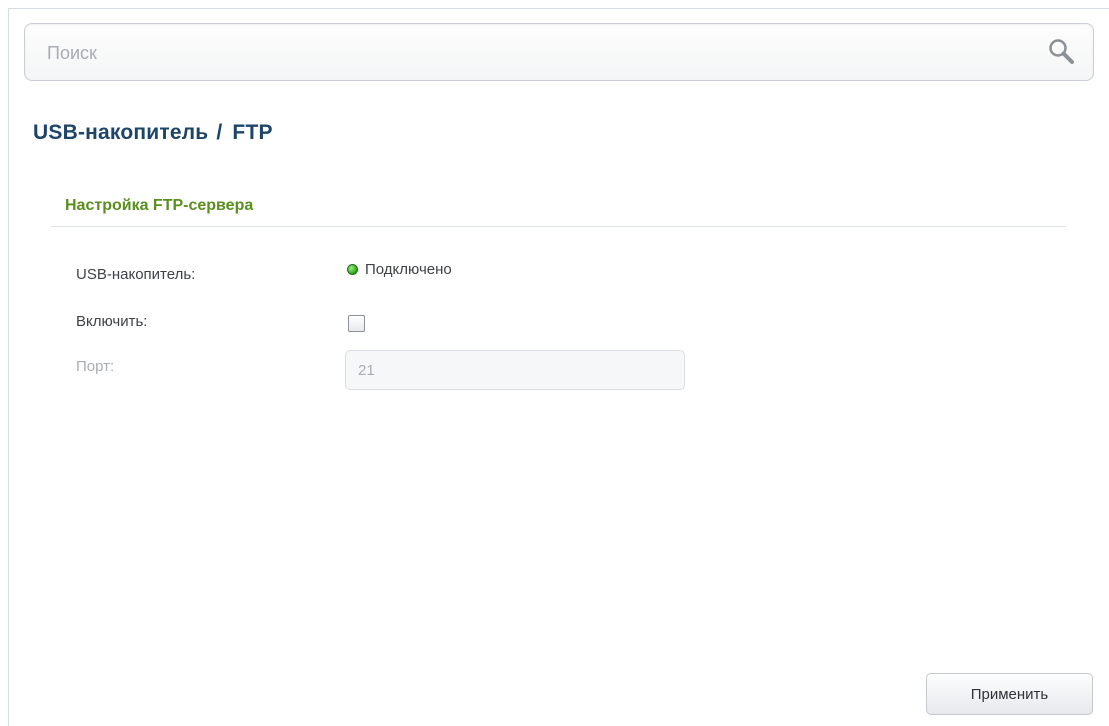 The image size is (1109, 726). Describe the element at coordinates (558, 226) in the screenshot. I see `section-divider` at that location.